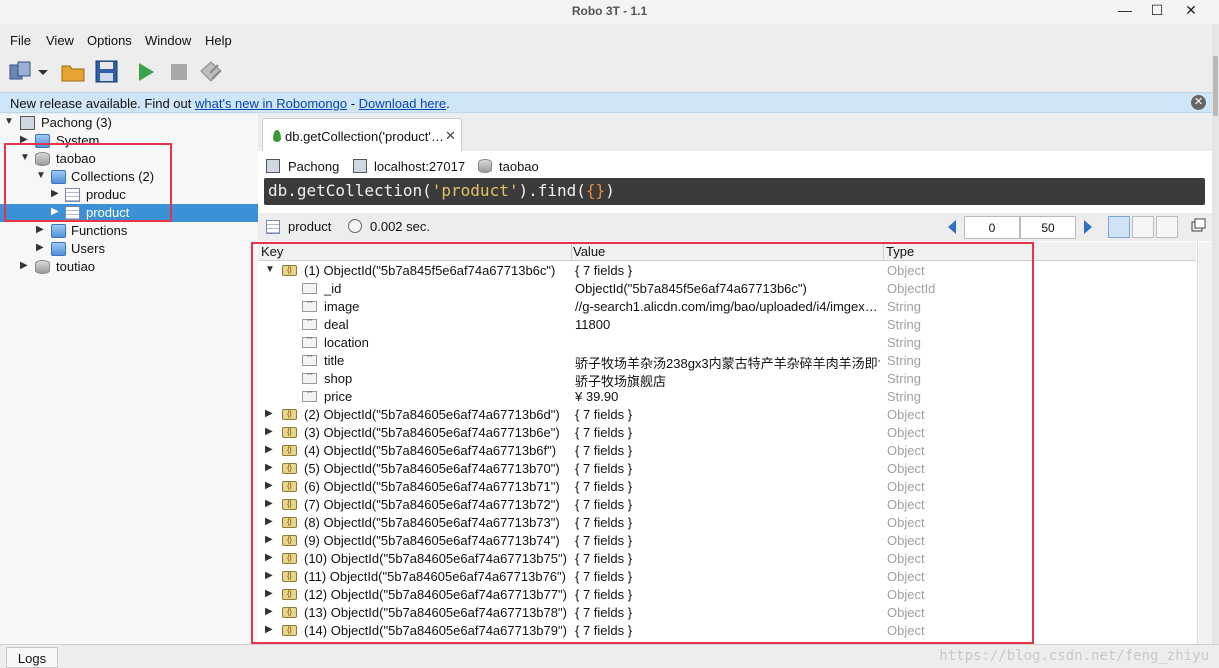  Describe the element at coordinates (362, 135) in the screenshot. I see `tab-query: db.getCollection('product'… ✕` at that location.